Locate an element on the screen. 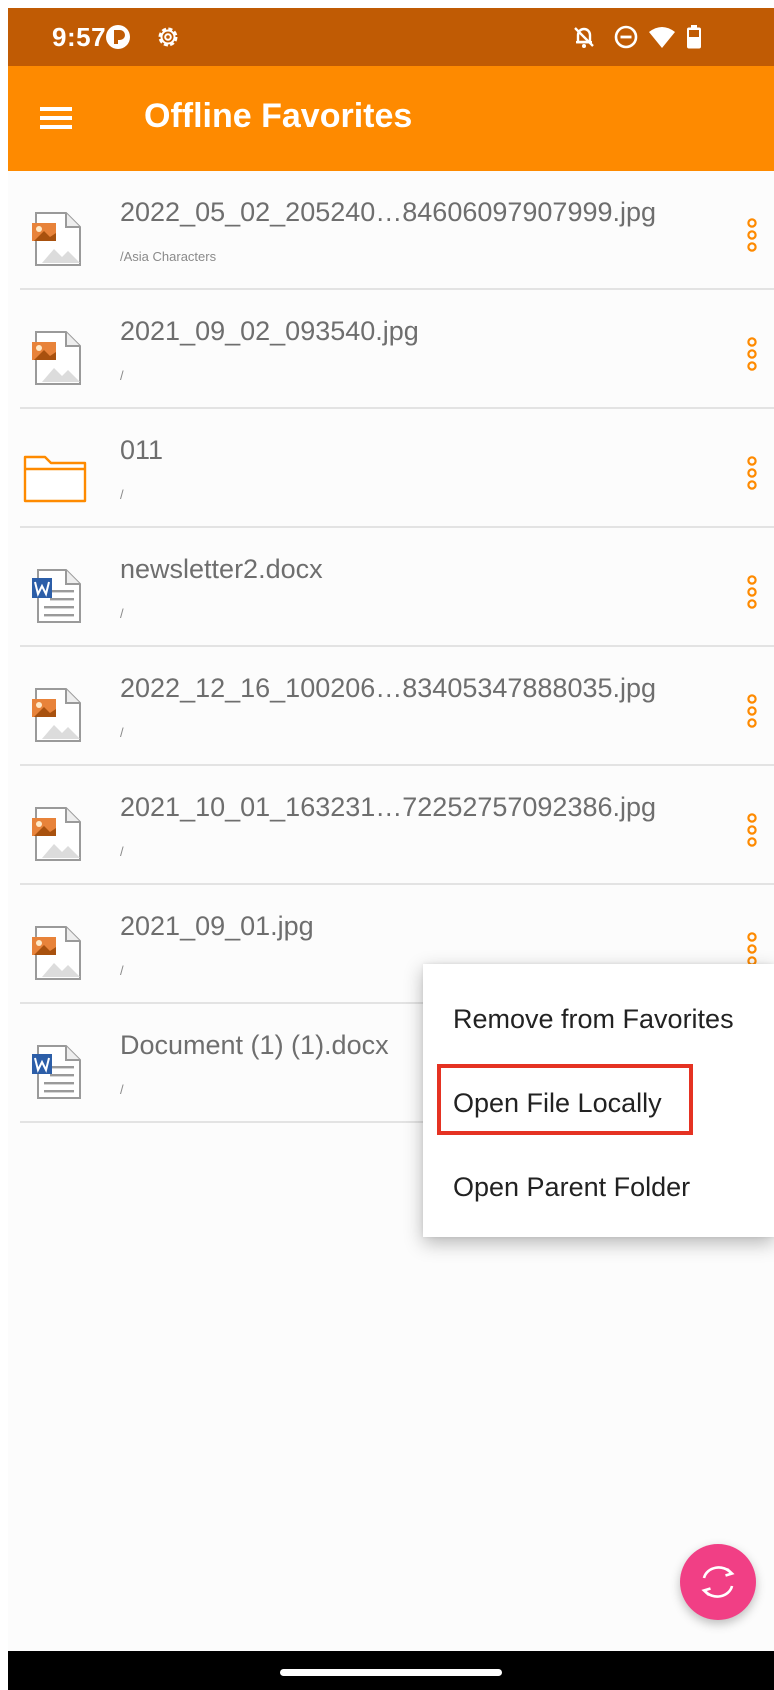 The height and width of the screenshot is (1690, 774). status-bar: 9:57 is located at coordinates (391, 37).